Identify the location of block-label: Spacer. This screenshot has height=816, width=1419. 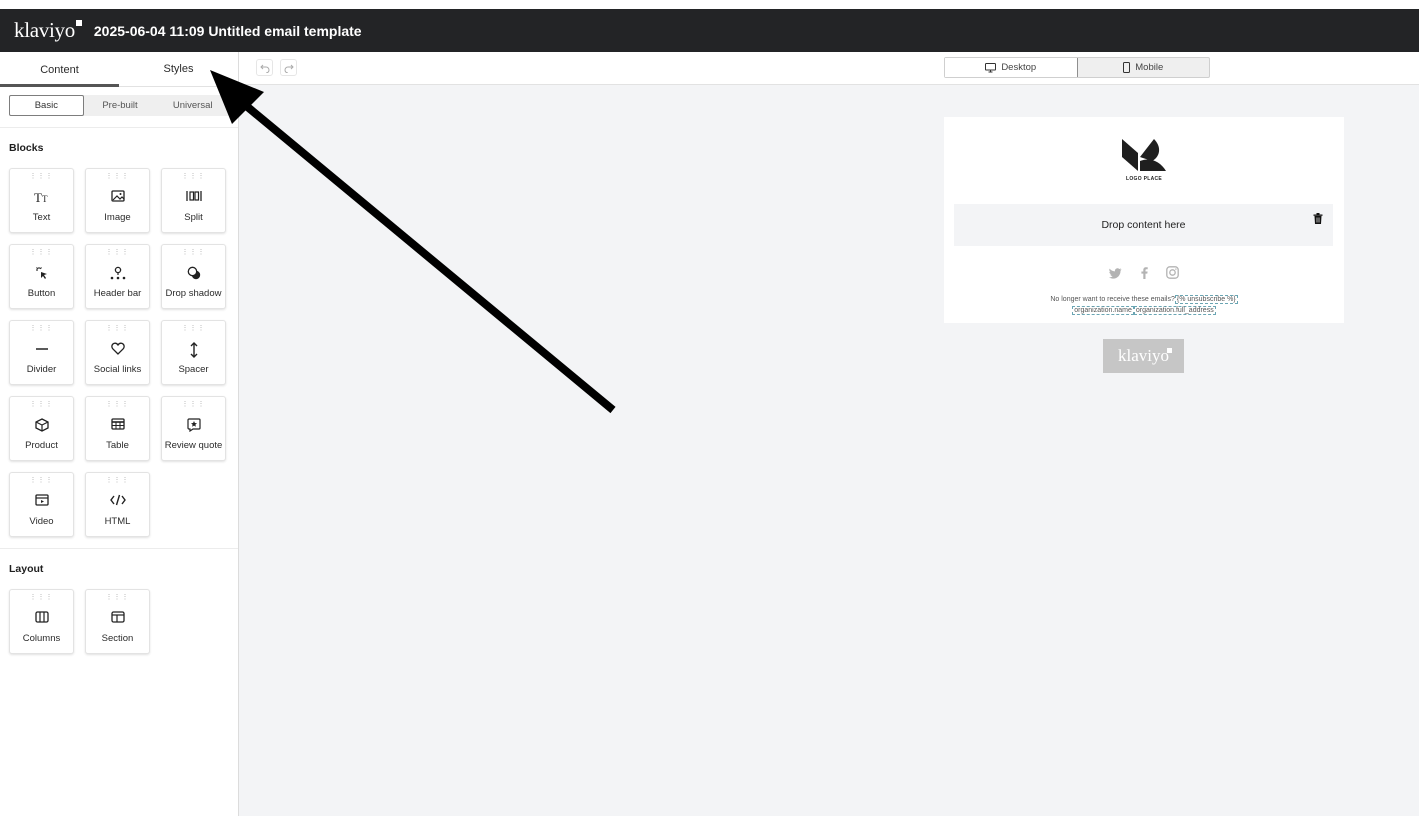
(193, 369).